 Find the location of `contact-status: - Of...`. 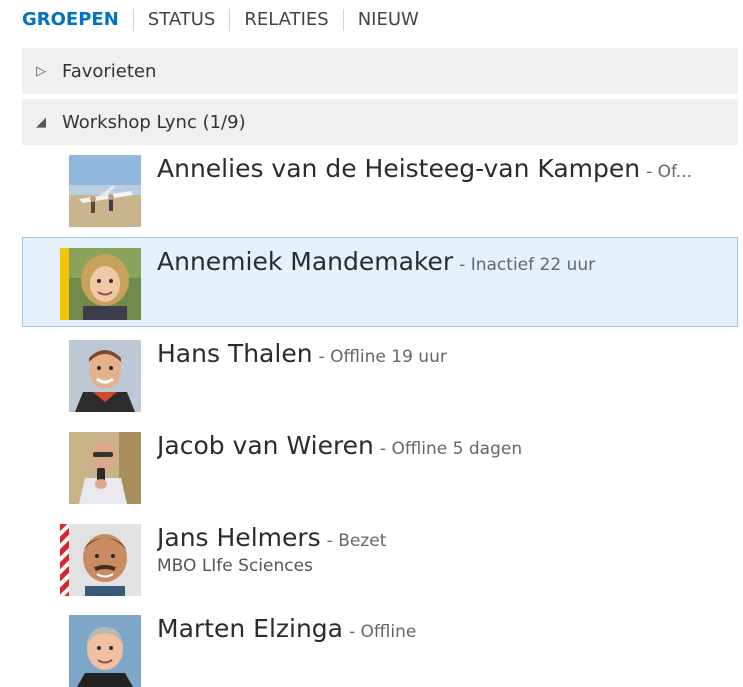

contact-status: - Of... is located at coordinates (669, 172).